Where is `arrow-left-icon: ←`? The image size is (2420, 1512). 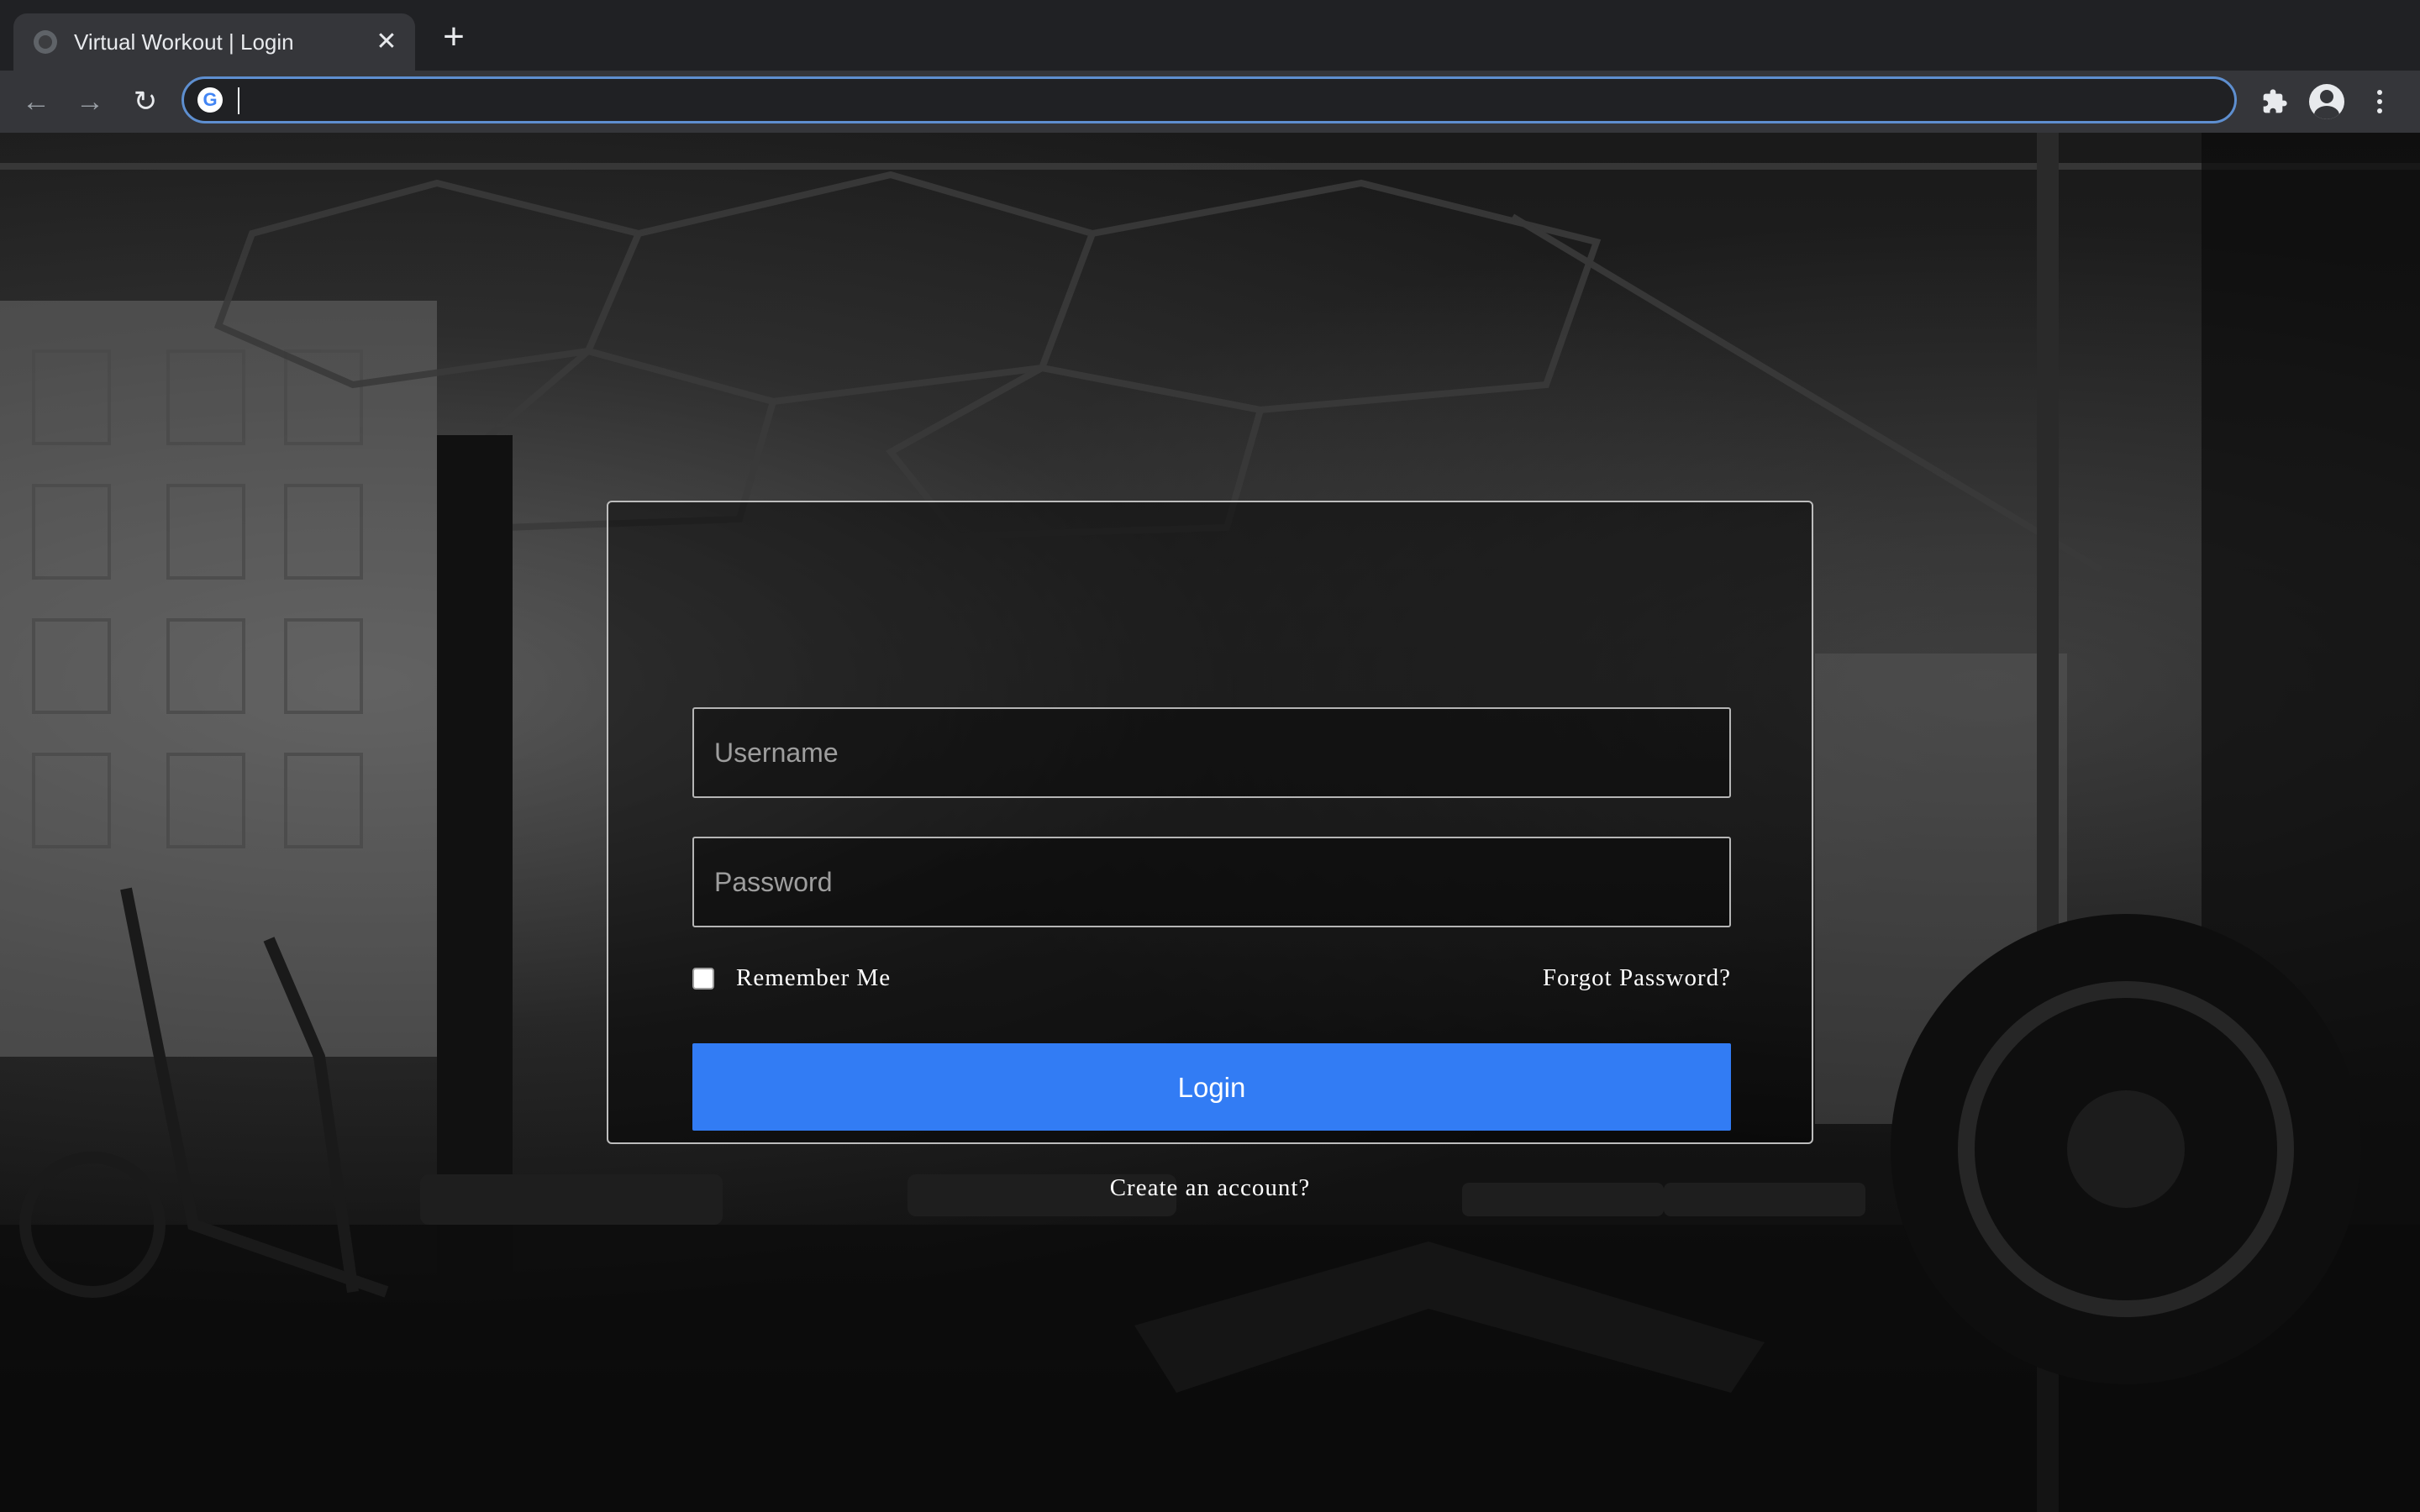
arrow-left-icon: ← is located at coordinates (36, 102).